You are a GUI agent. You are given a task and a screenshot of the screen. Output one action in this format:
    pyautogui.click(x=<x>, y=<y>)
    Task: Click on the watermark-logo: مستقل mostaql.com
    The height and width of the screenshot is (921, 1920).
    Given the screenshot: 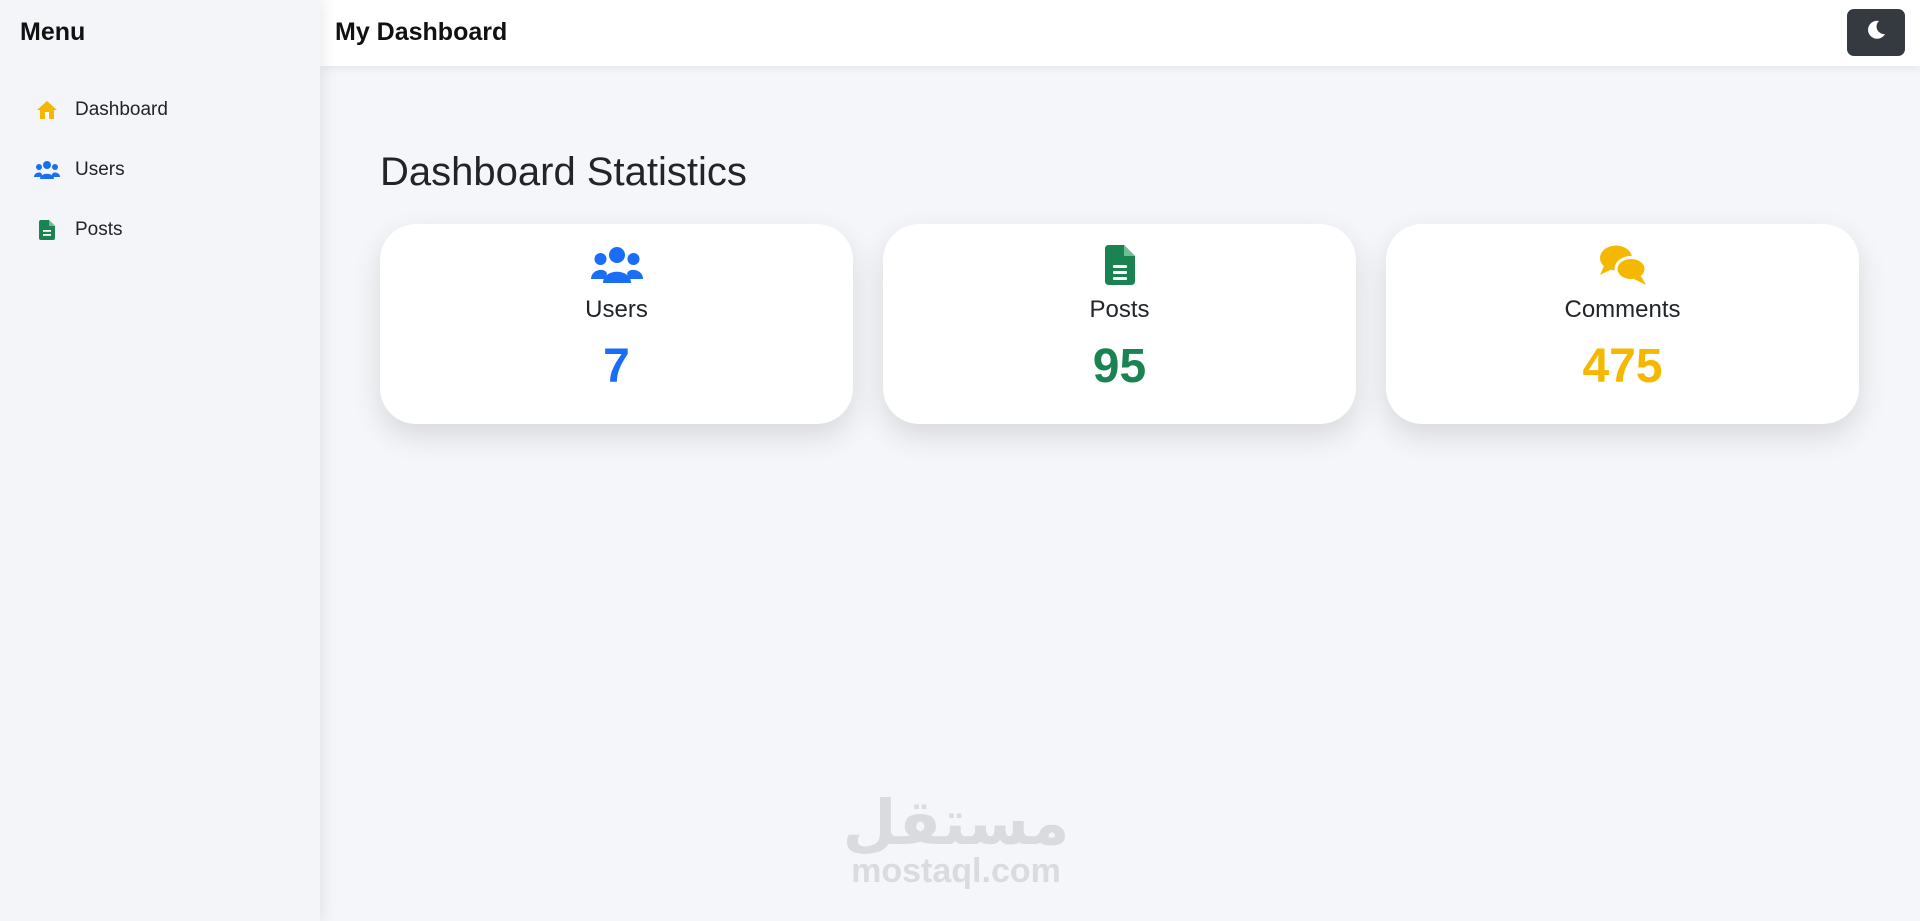 What is the action you would take?
    pyautogui.click(x=956, y=848)
    